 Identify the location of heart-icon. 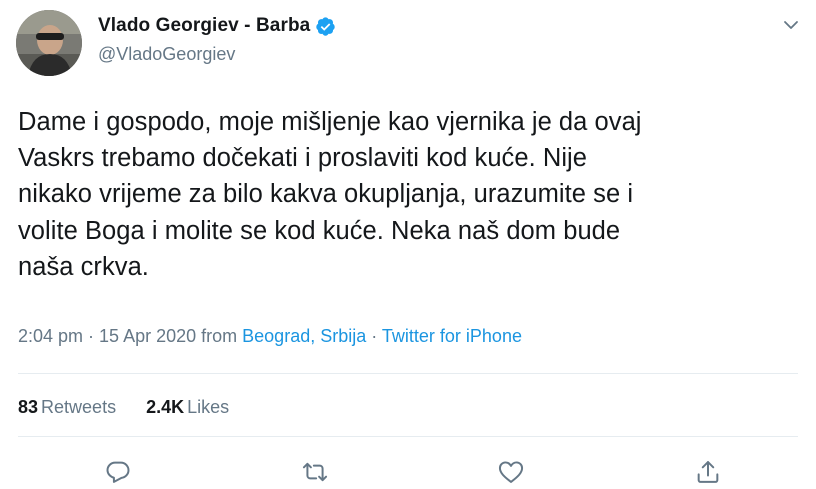
(511, 472).